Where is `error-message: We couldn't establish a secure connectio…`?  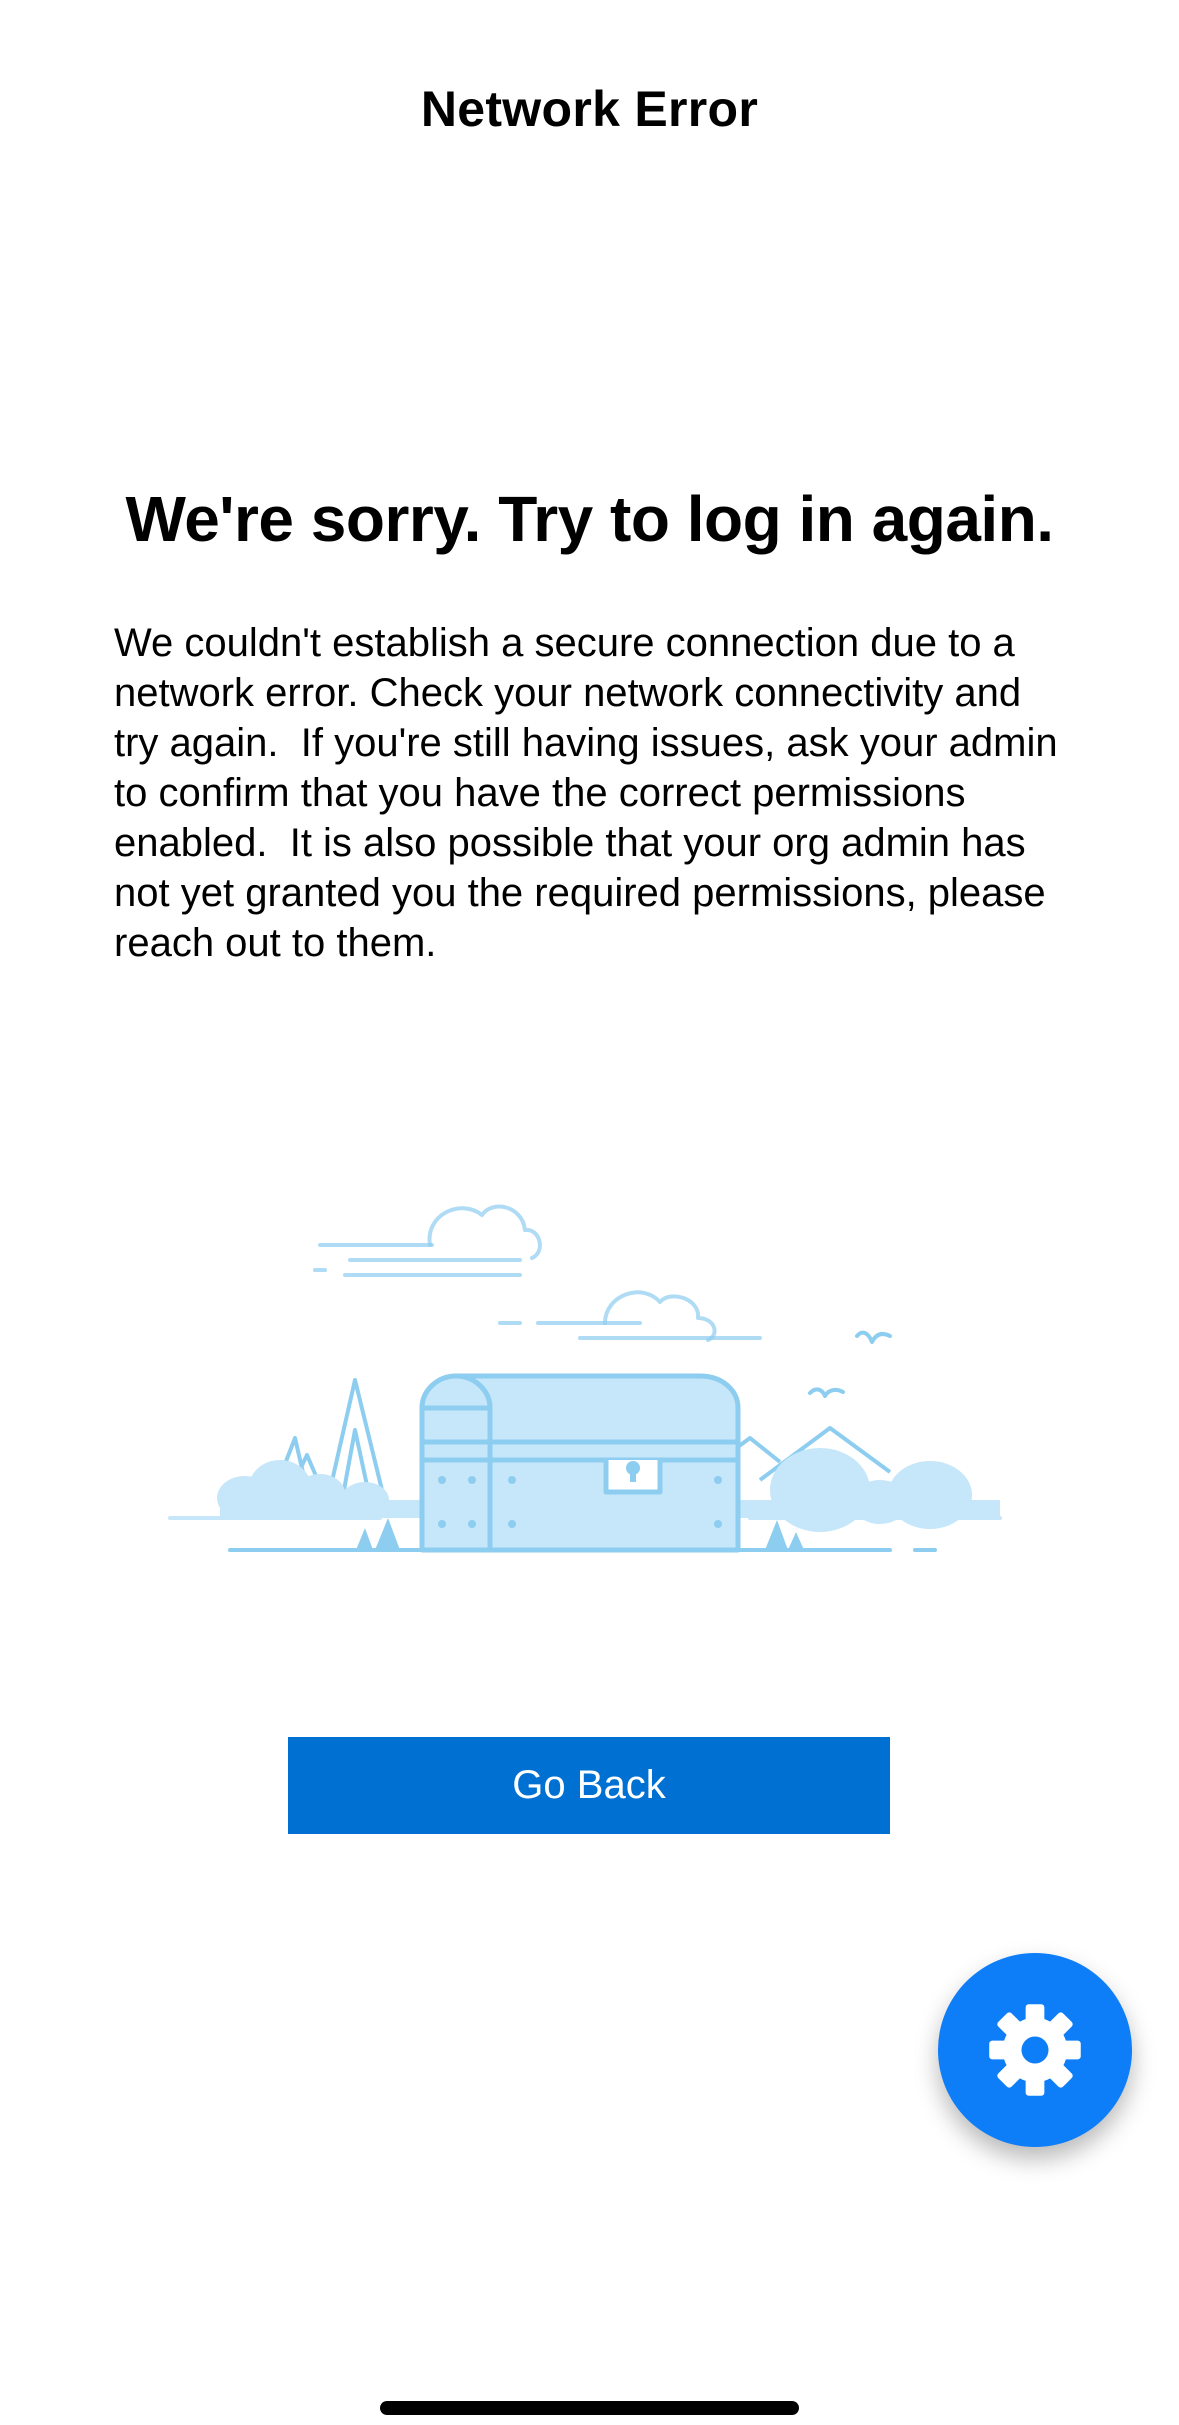 error-message: We couldn't establish a secure connectio… is located at coordinates (591, 793).